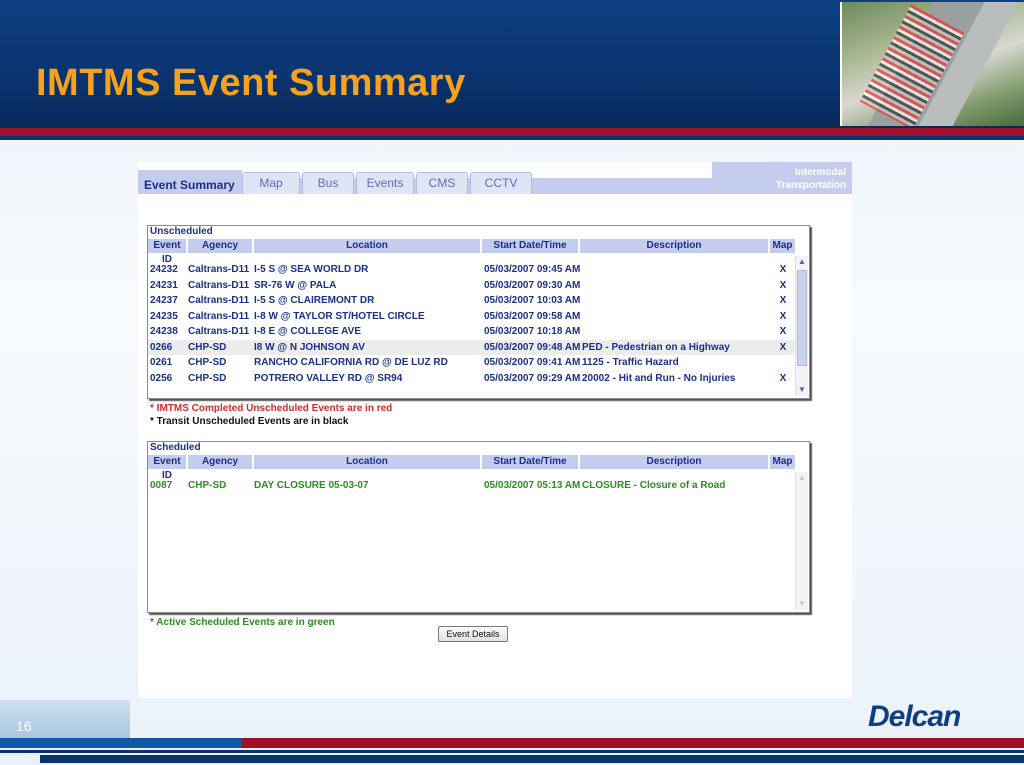 This screenshot has height=765, width=1024. What do you see at coordinates (802, 318) in the screenshot?
I see `scroll-thumb` at bounding box center [802, 318].